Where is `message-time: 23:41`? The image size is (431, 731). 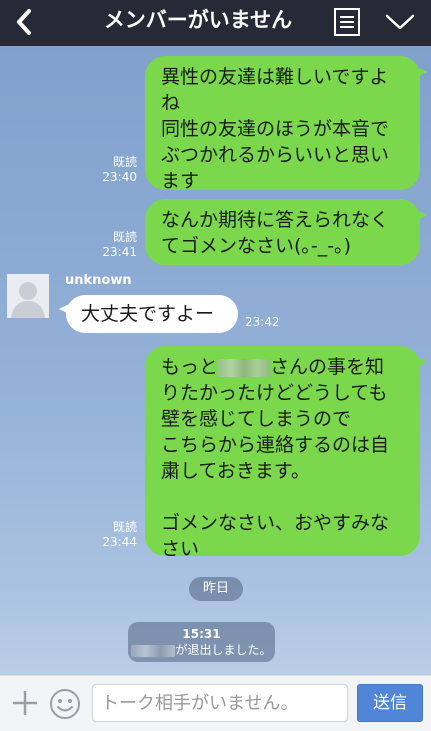
message-time: 23:41 is located at coordinates (119, 252).